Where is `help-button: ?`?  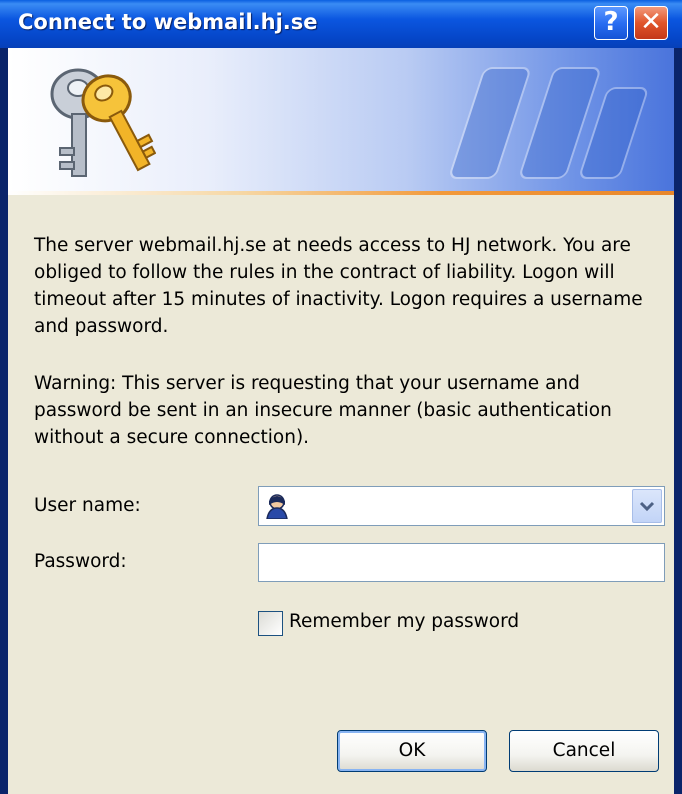
help-button: ? is located at coordinates (611, 23).